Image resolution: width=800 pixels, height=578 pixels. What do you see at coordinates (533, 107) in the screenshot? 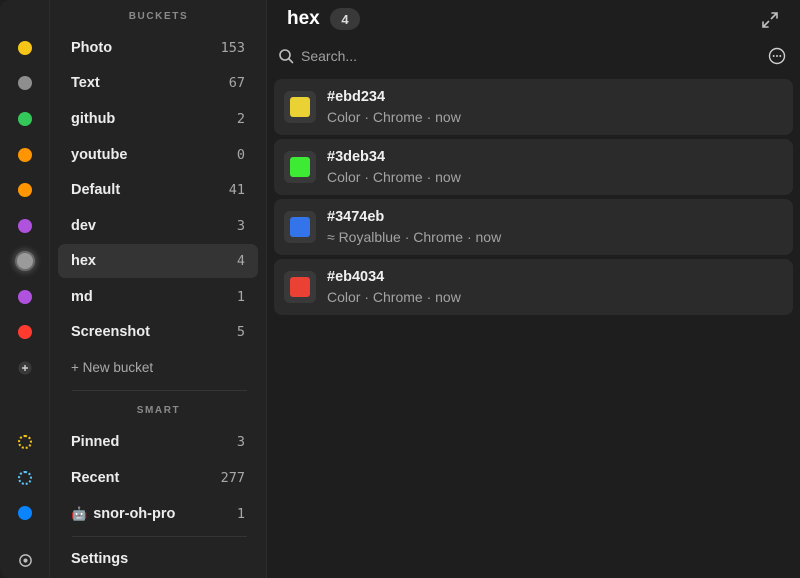
I see `clip-item-card: #ebd234 Color · Chrome · now` at bounding box center [533, 107].